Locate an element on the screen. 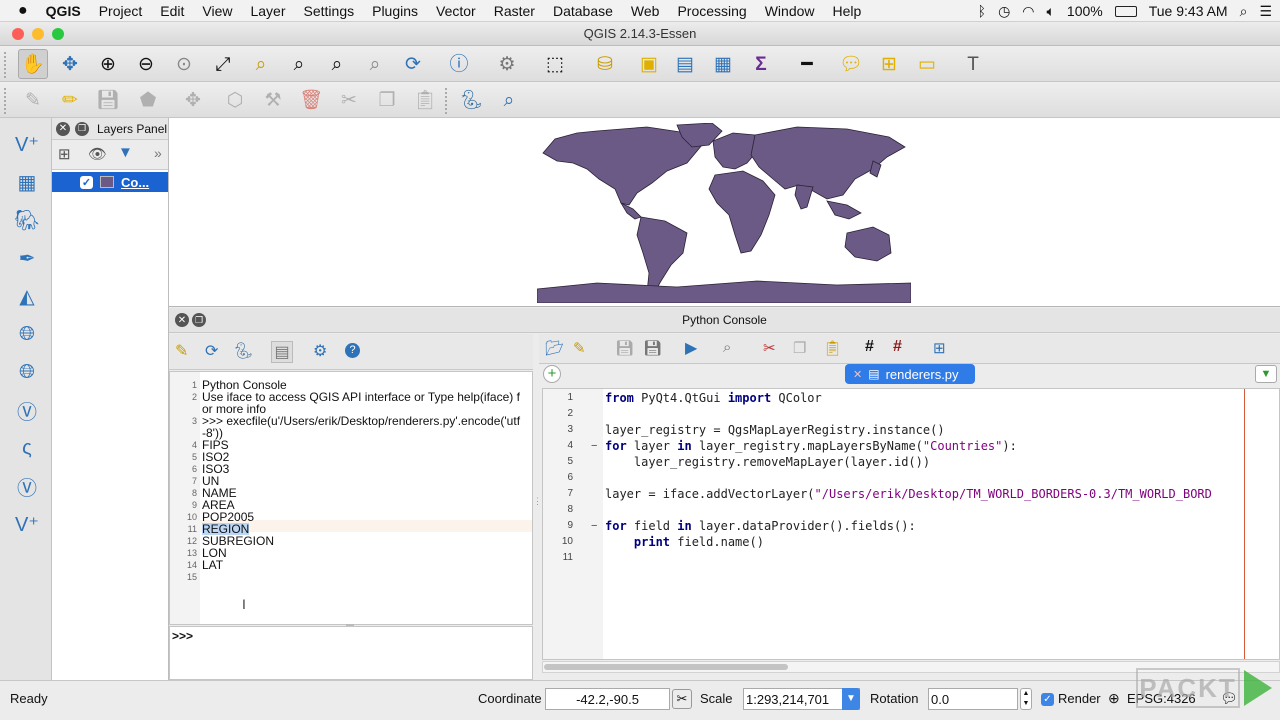  zoom-out-icon: ⊖ is located at coordinates (146, 64).